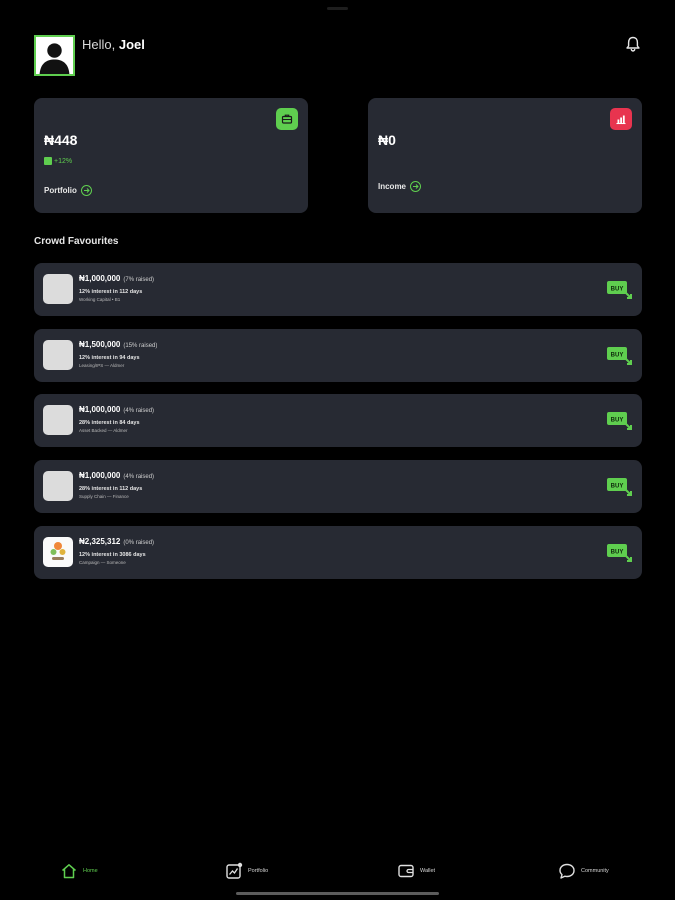 Image resolution: width=675 pixels, height=900 pixels. What do you see at coordinates (287, 119) in the screenshot?
I see `briefcase-icon` at bounding box center [287, 119].